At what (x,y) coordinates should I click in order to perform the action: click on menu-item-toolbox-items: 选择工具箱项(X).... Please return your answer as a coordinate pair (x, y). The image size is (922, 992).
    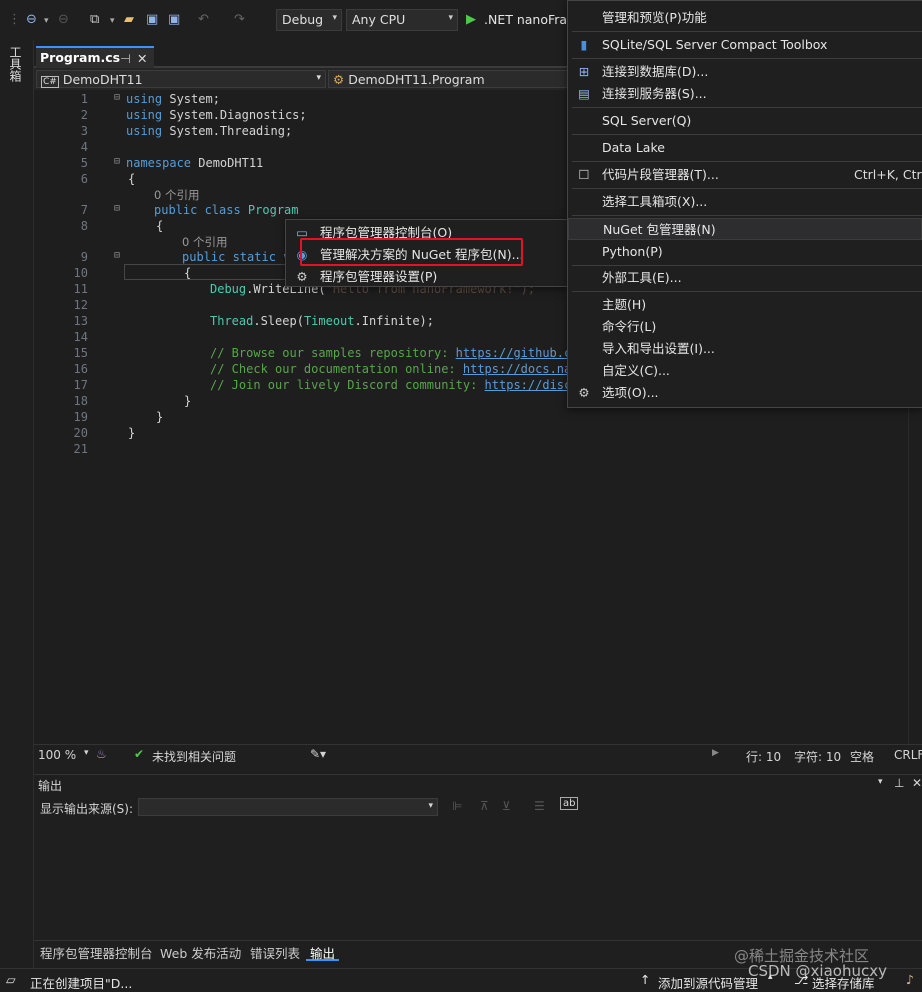
    Looking at the image, I should click on (745, 202).